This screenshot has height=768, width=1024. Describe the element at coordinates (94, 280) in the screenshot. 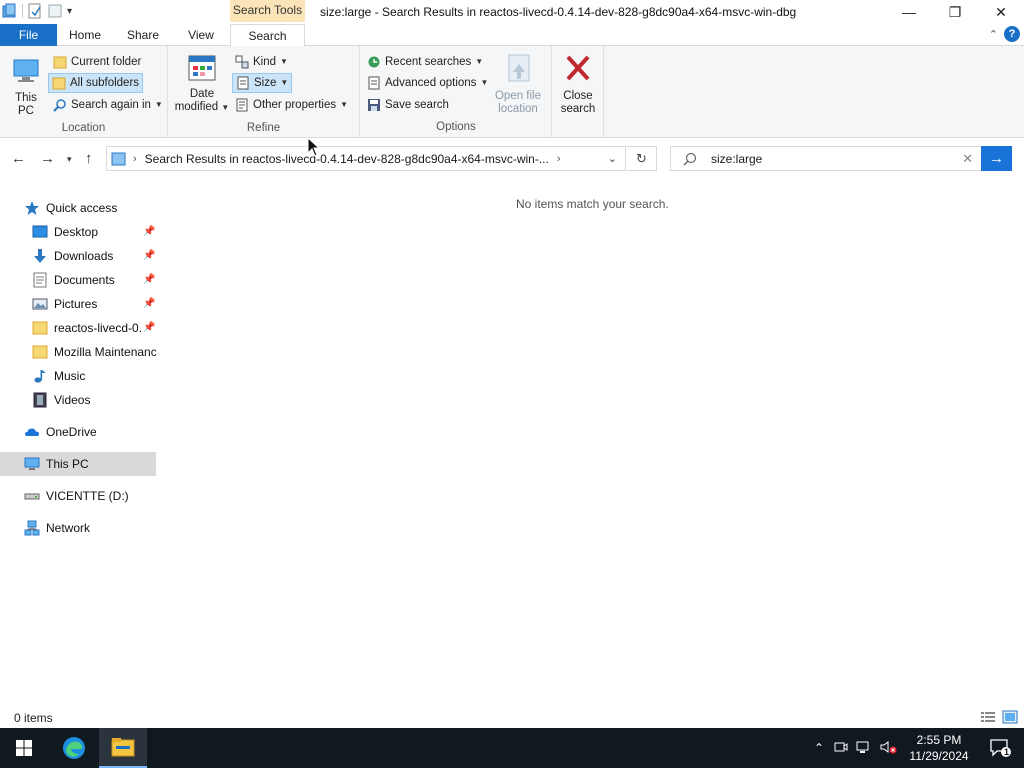

I see `sidebar-item-documents: Documents` at that location.